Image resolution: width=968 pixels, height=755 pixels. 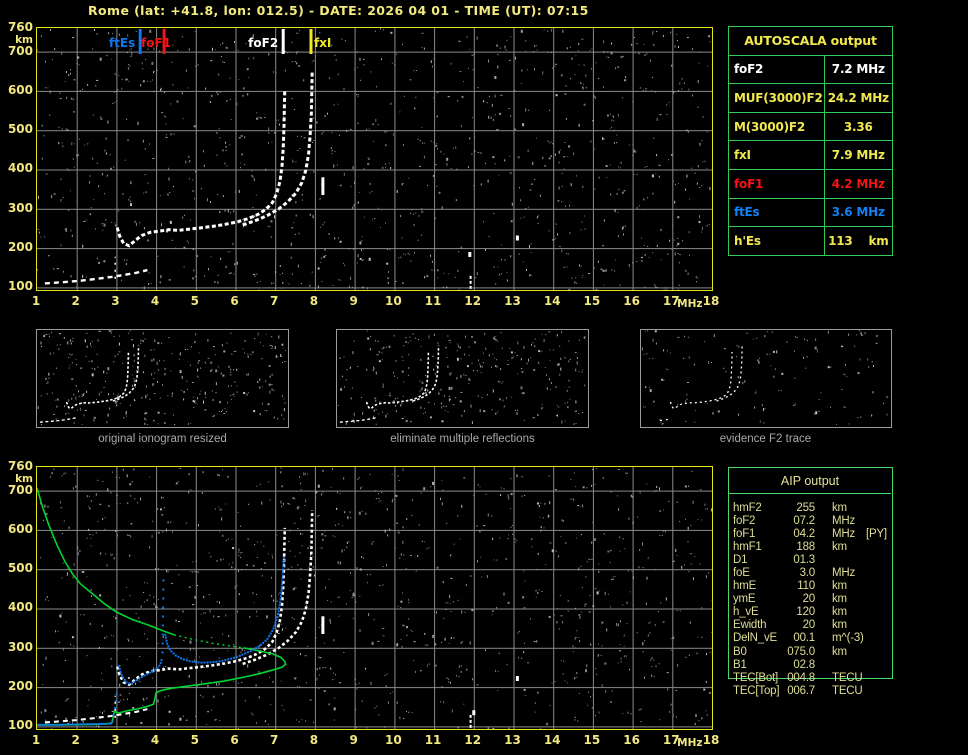 What do you see at coordinates (817, 573) in the screenshot?
I see `aip-row-foE: foE 3.0 MHz` at bounding box center [817, 573].